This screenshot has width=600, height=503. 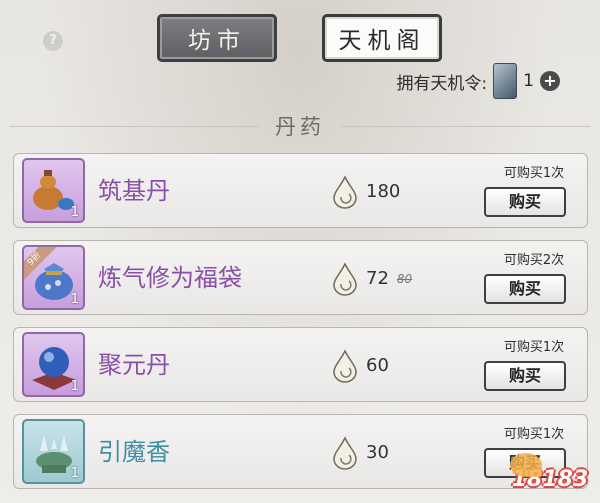 I want to click on token-label: 拥有天机令:, so click(x=442, y=83).